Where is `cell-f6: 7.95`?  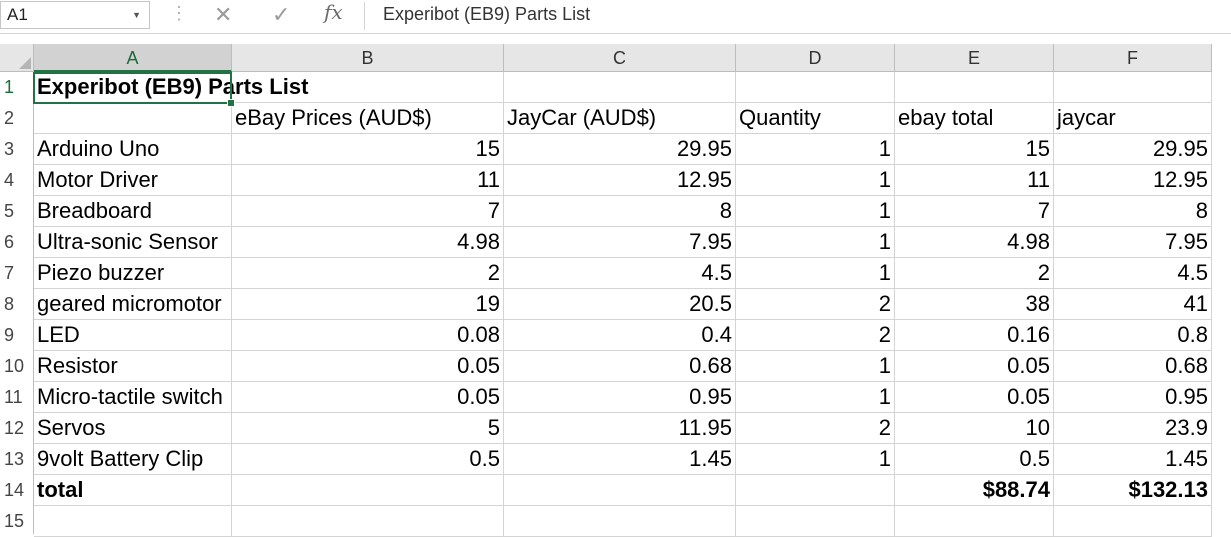
cell-f6: 7.95 is located at coordinates (1133, 242).